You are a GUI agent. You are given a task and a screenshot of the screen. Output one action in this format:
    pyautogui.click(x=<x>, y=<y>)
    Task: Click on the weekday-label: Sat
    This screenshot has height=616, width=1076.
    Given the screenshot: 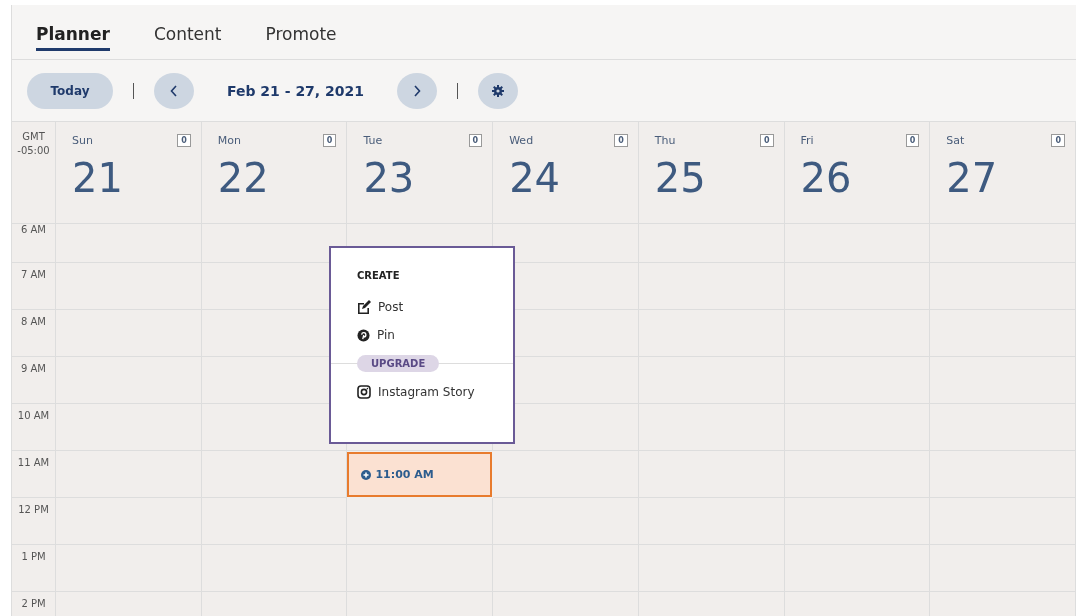 What is the action you would take?
    pyautogui.click(x=955, y=140)
    